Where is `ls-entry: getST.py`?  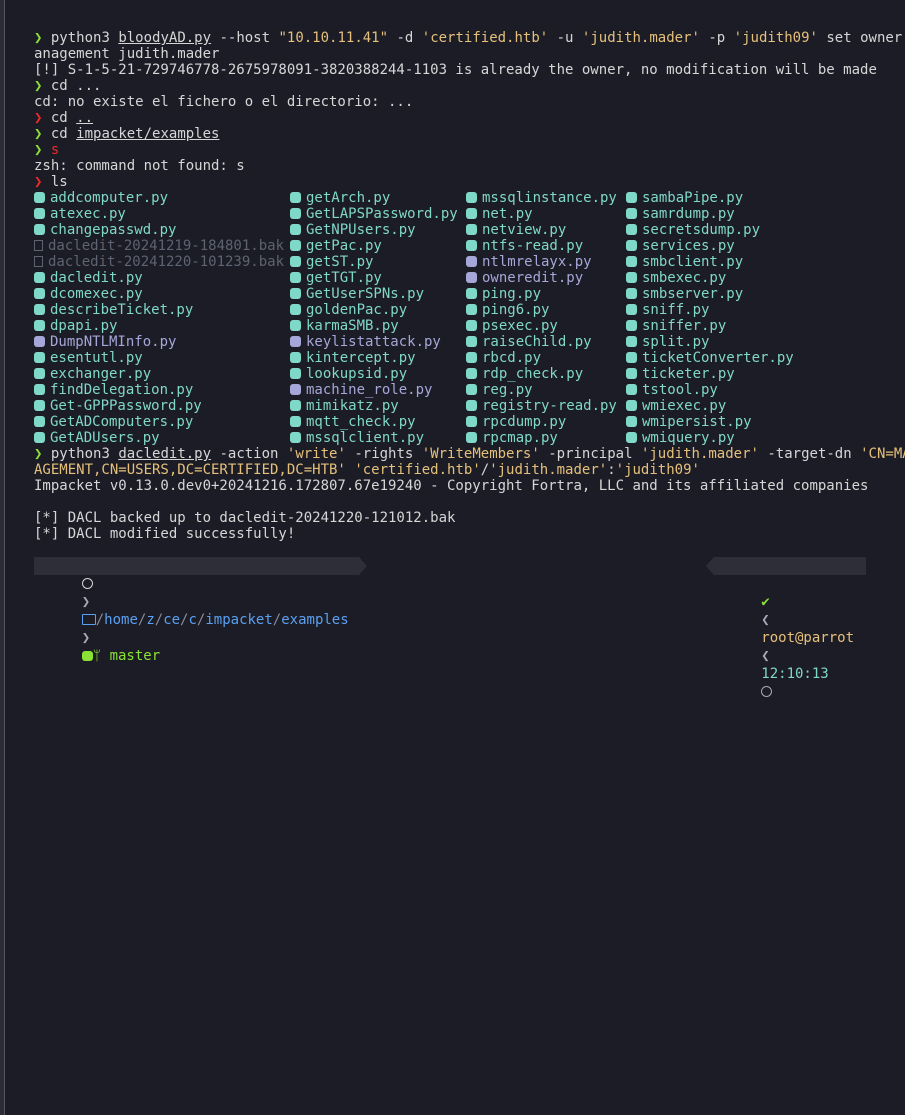 ls-entry: getST.py is located at coordinates (378, 262).